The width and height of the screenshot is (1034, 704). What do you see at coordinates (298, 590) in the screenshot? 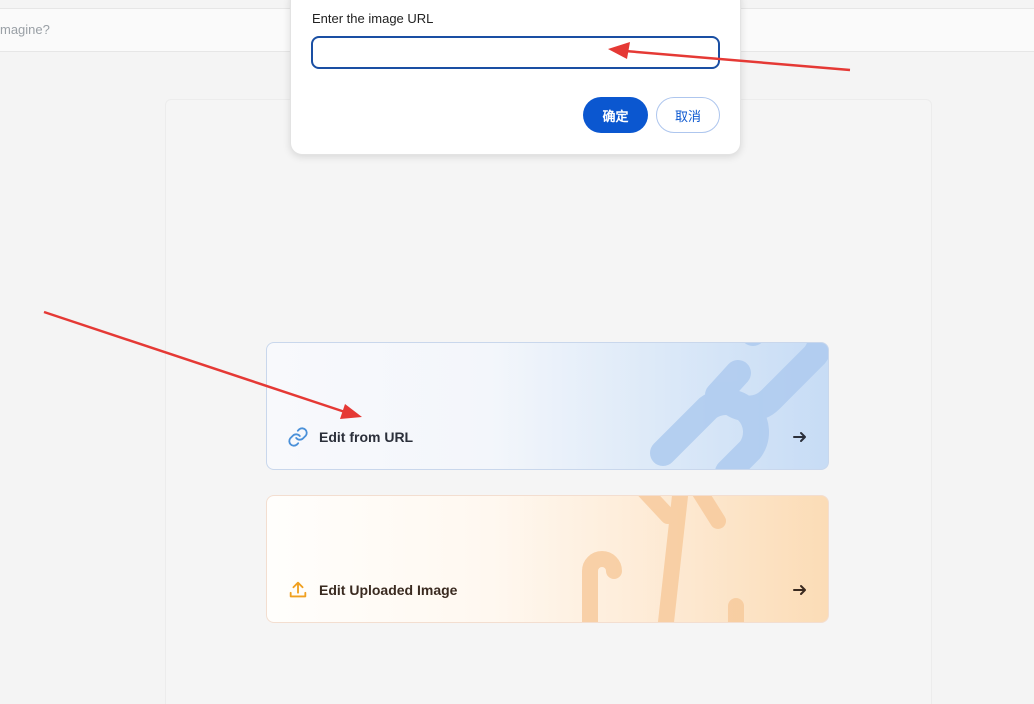
I see `upload-icon` at bounding box center [298, 590].